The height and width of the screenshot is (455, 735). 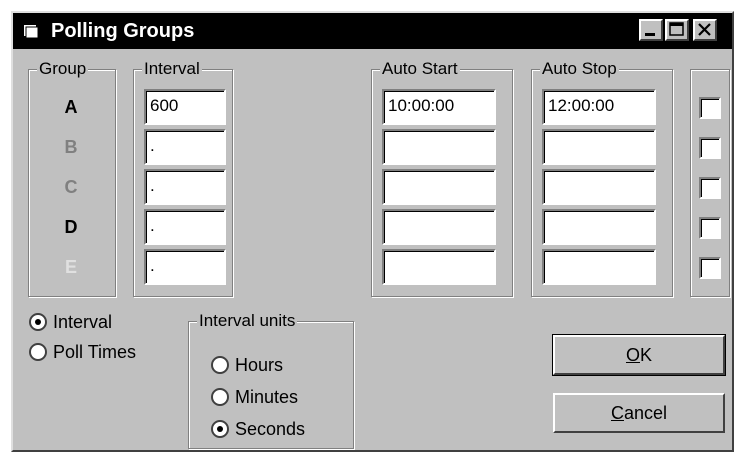 What do you see at coordinates (38, 352) in the screenshot?
I see `radio-poll-times` at bounding box center [38, 352].